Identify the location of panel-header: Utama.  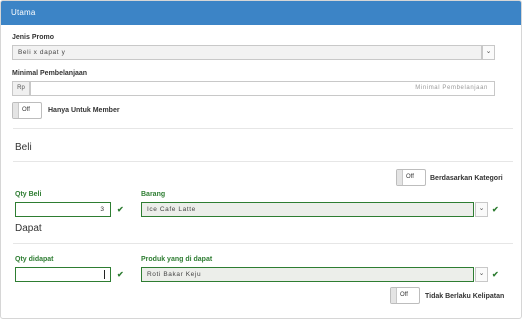
(261, 13).